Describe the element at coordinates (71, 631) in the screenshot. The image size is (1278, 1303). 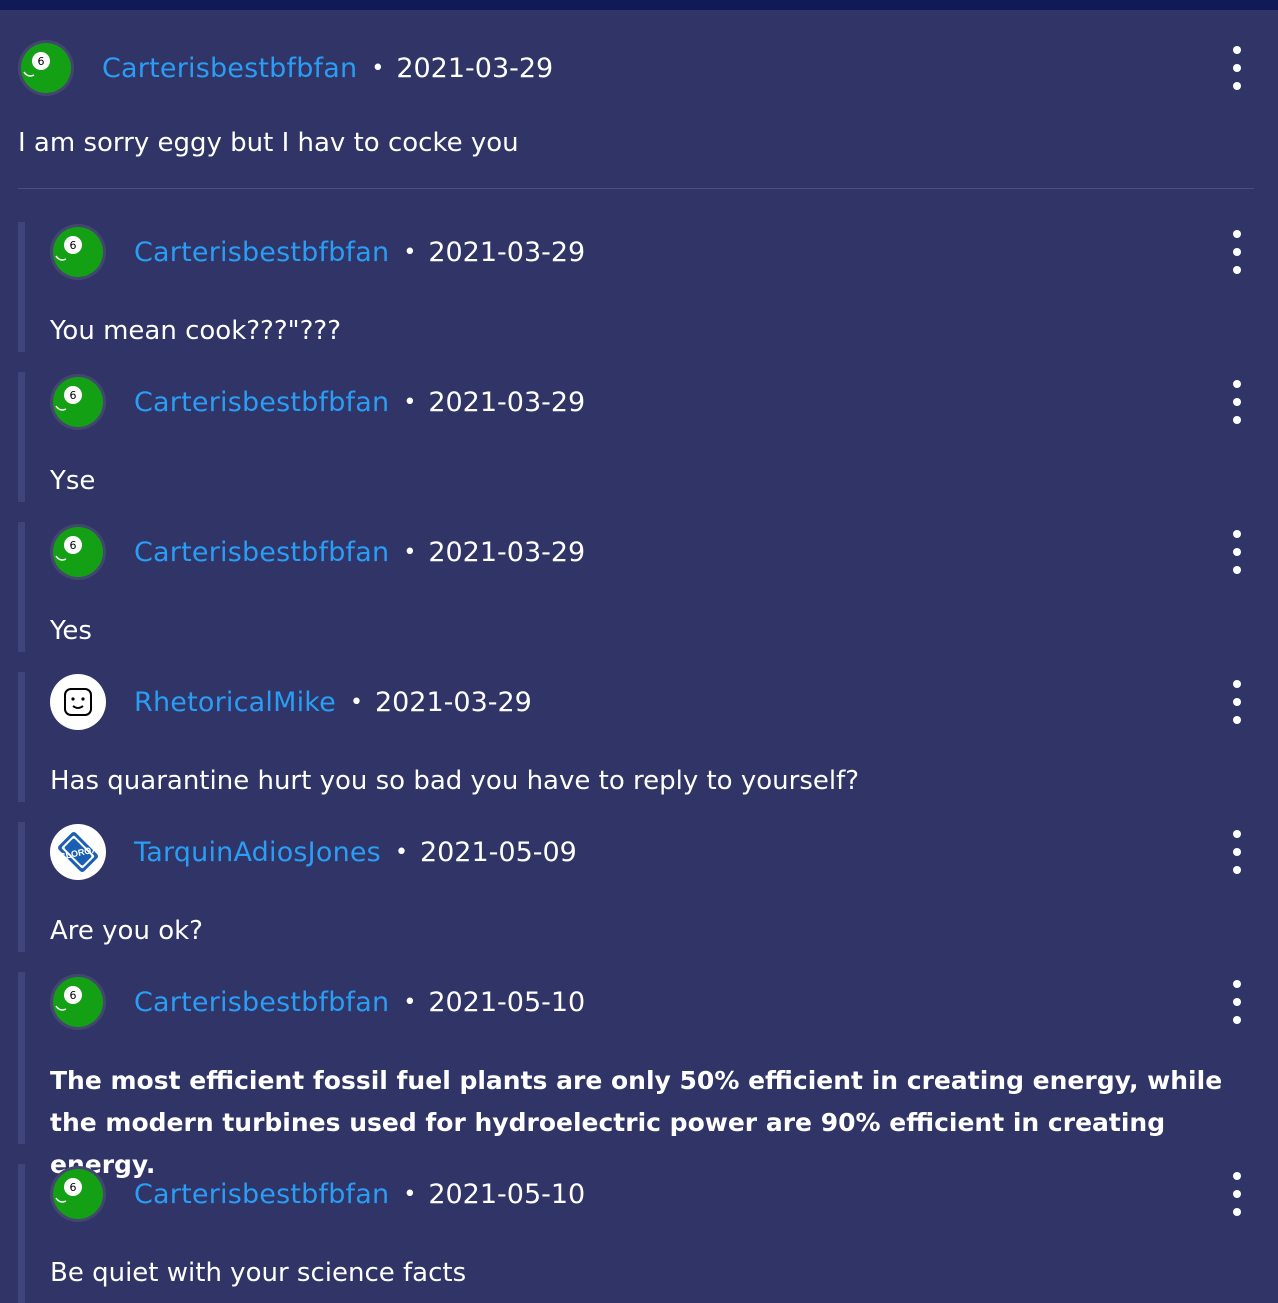
I see `comment-text: Yes` at that location.